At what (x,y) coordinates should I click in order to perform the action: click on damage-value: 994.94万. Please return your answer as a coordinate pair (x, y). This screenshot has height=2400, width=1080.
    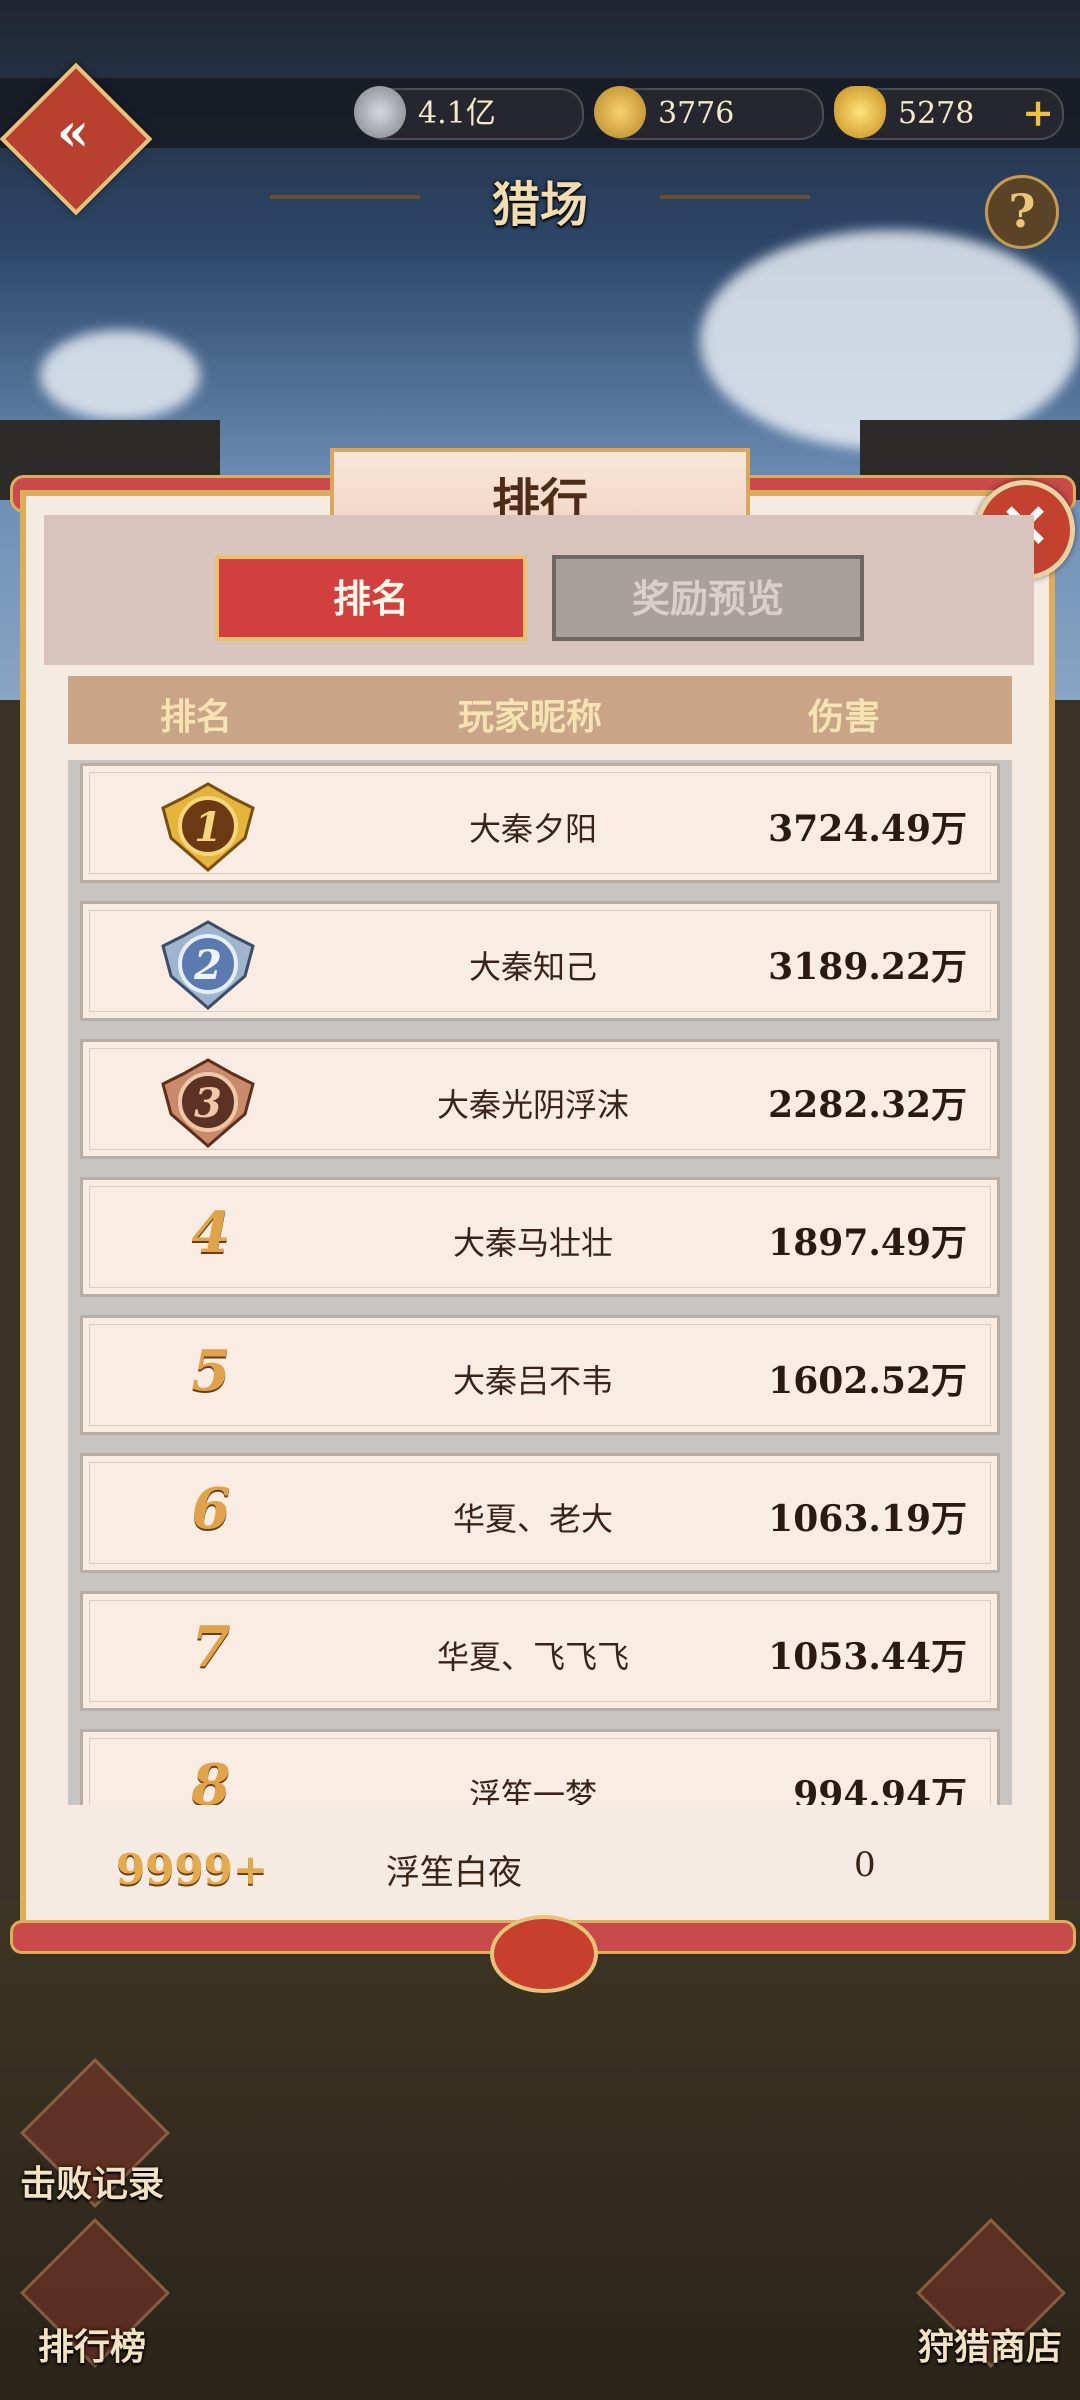
    Looking at the image, I should click on (880, 1789).